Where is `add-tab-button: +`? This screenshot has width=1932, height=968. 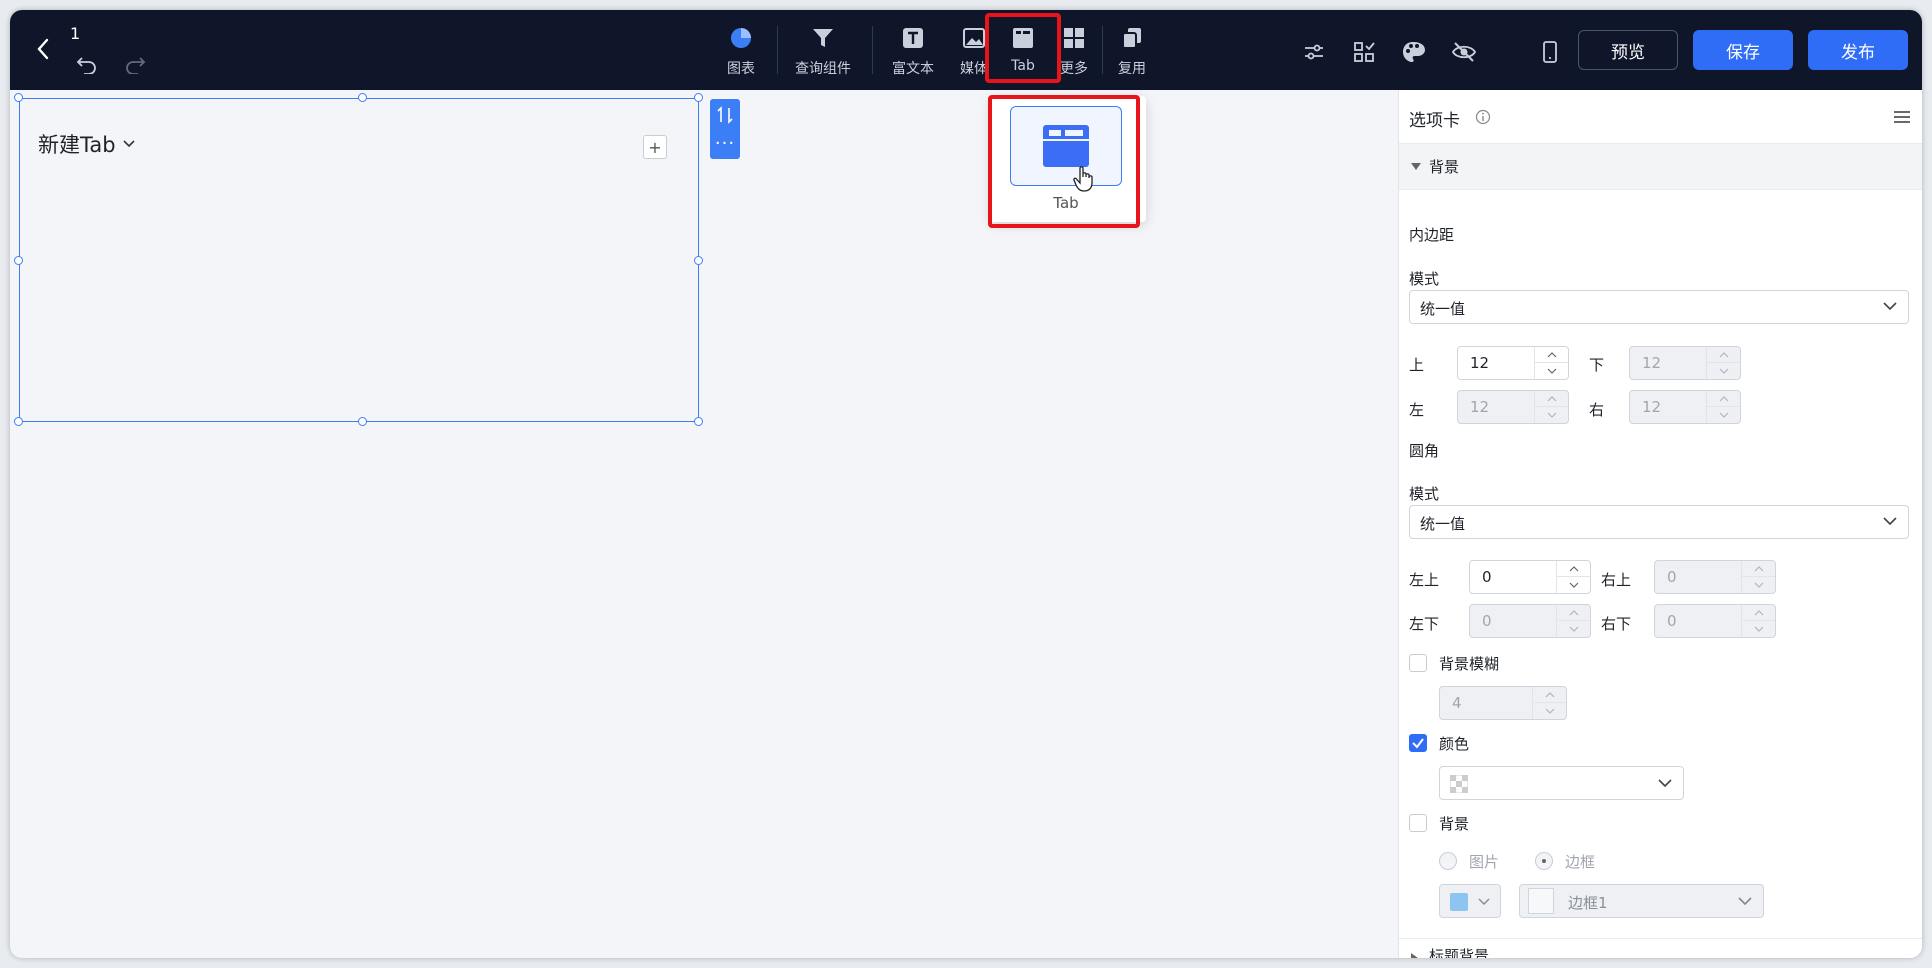 add-tab-button: + is located at coordinates (655, 147).